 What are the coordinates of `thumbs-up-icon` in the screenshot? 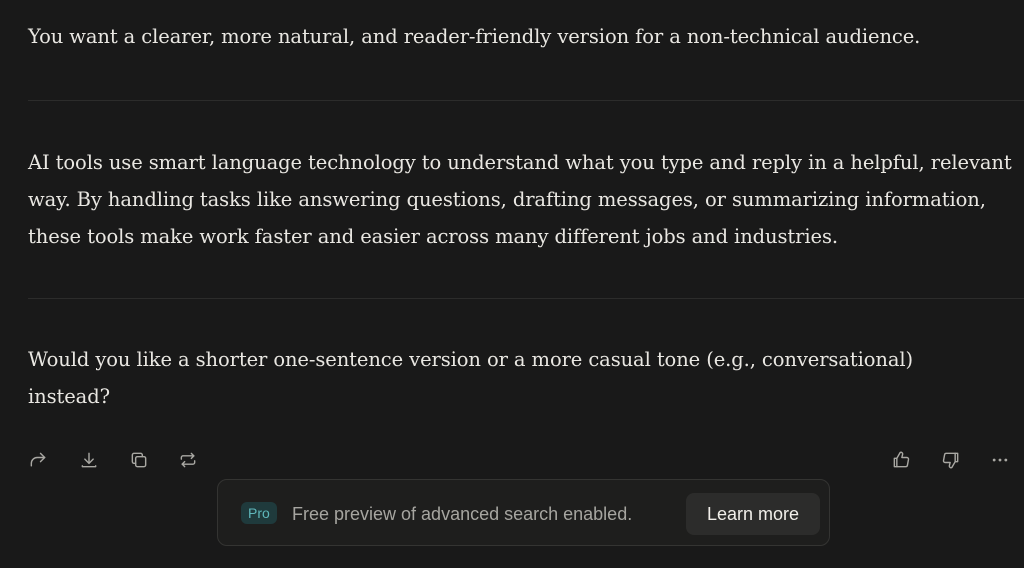 It's located at (901, 460).